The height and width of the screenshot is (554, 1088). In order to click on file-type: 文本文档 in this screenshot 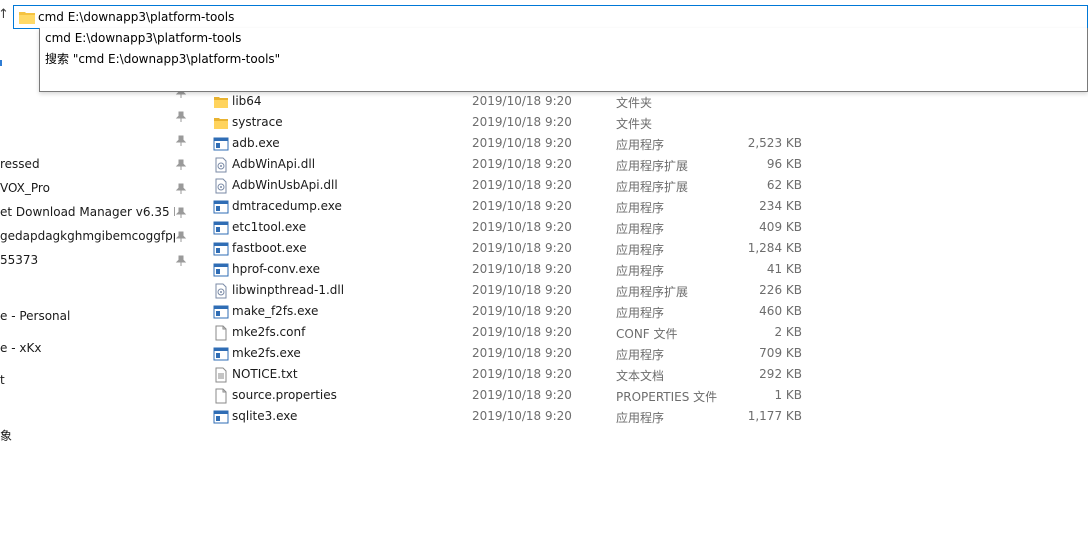, I will do `click(640, 376)`.